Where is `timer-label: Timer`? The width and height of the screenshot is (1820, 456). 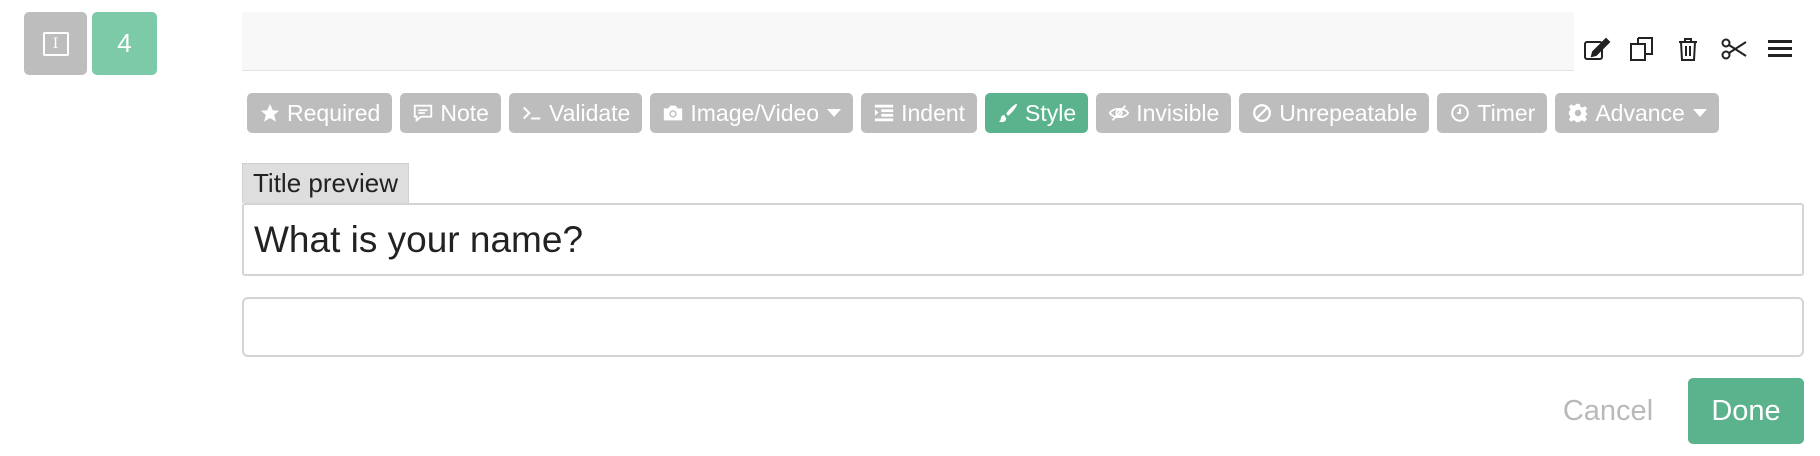
timer-label: Timer is located at coordinates (1506, 112).